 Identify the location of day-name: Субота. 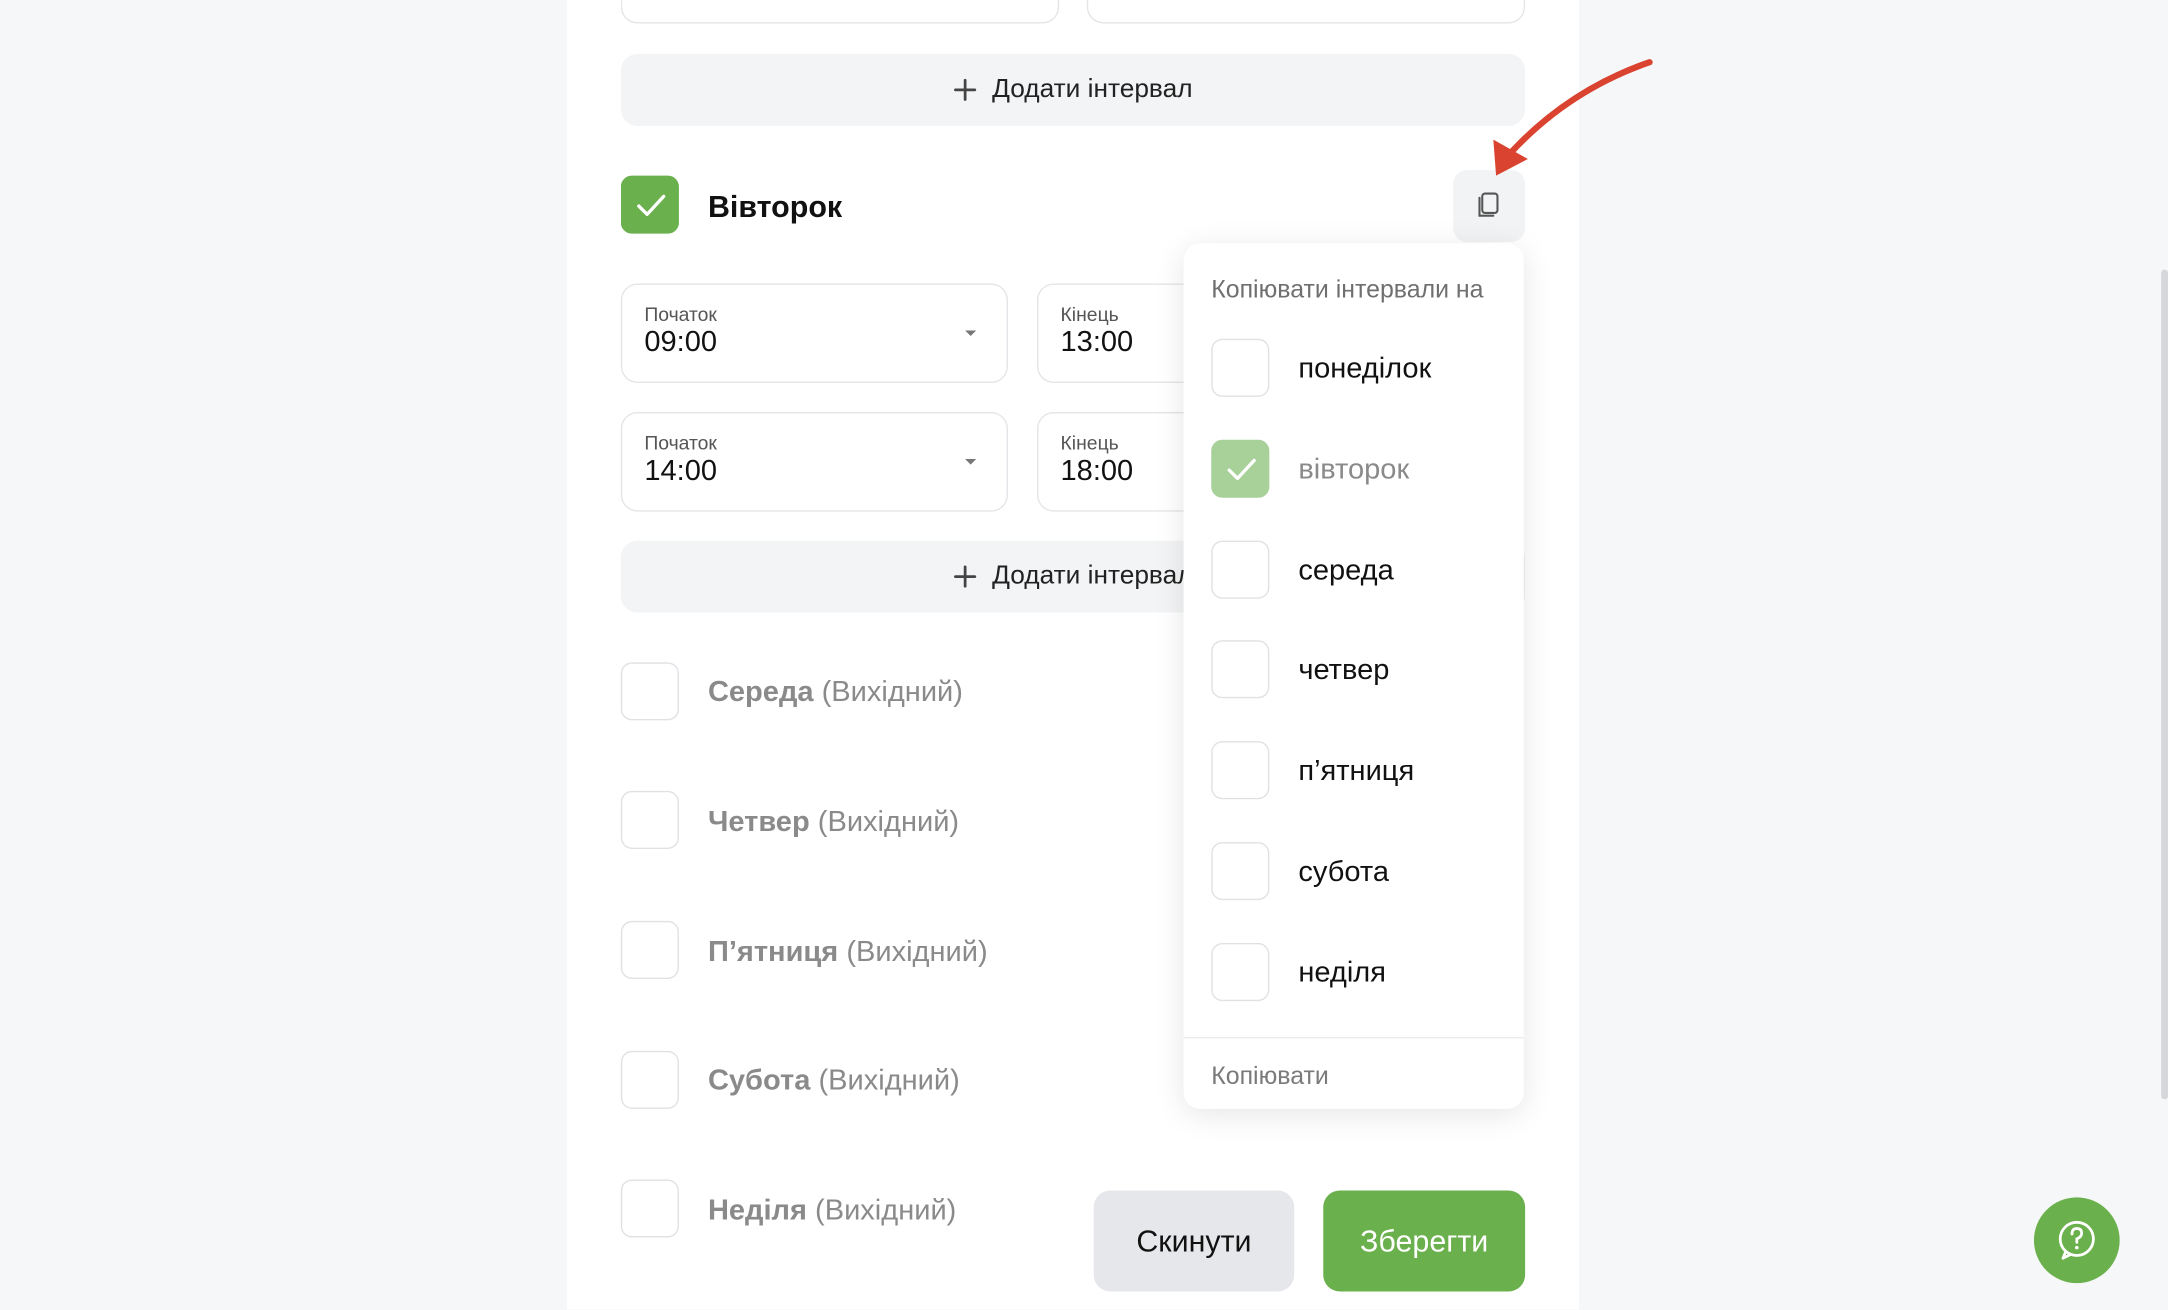
(759, 1080).